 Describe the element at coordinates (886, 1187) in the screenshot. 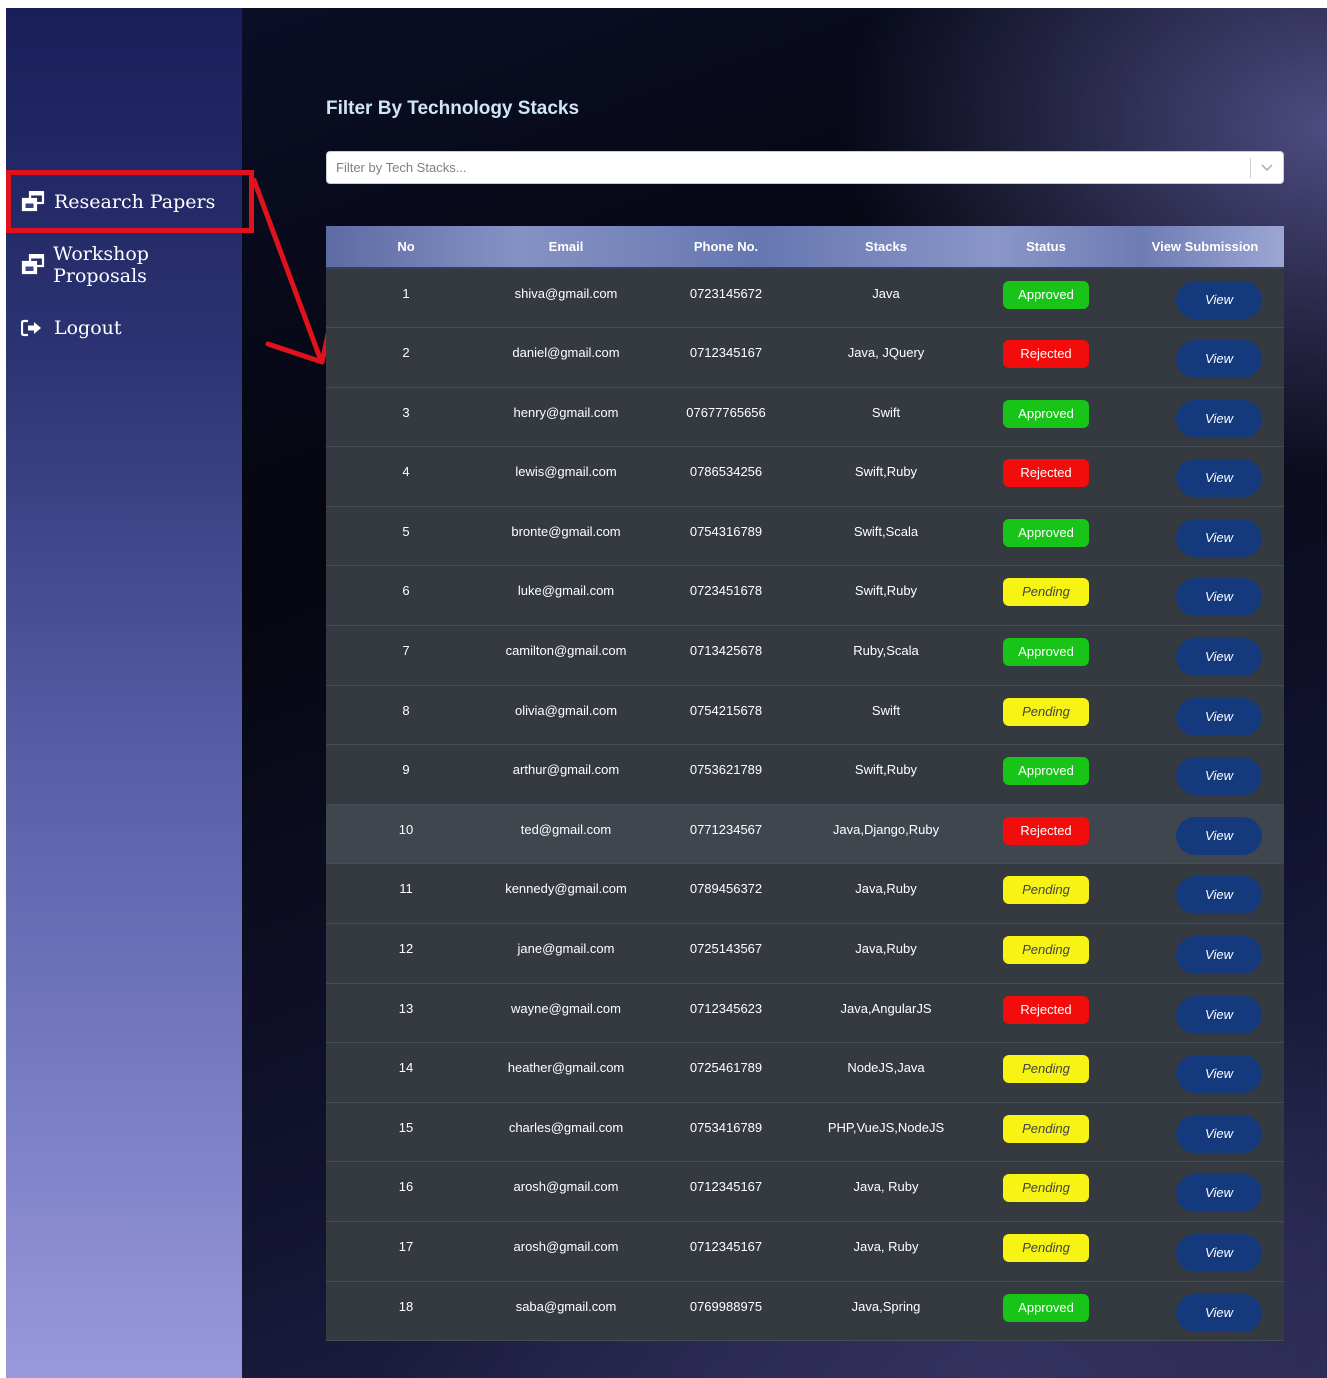

I see `row-stacks: Java, Ruby` at that location.